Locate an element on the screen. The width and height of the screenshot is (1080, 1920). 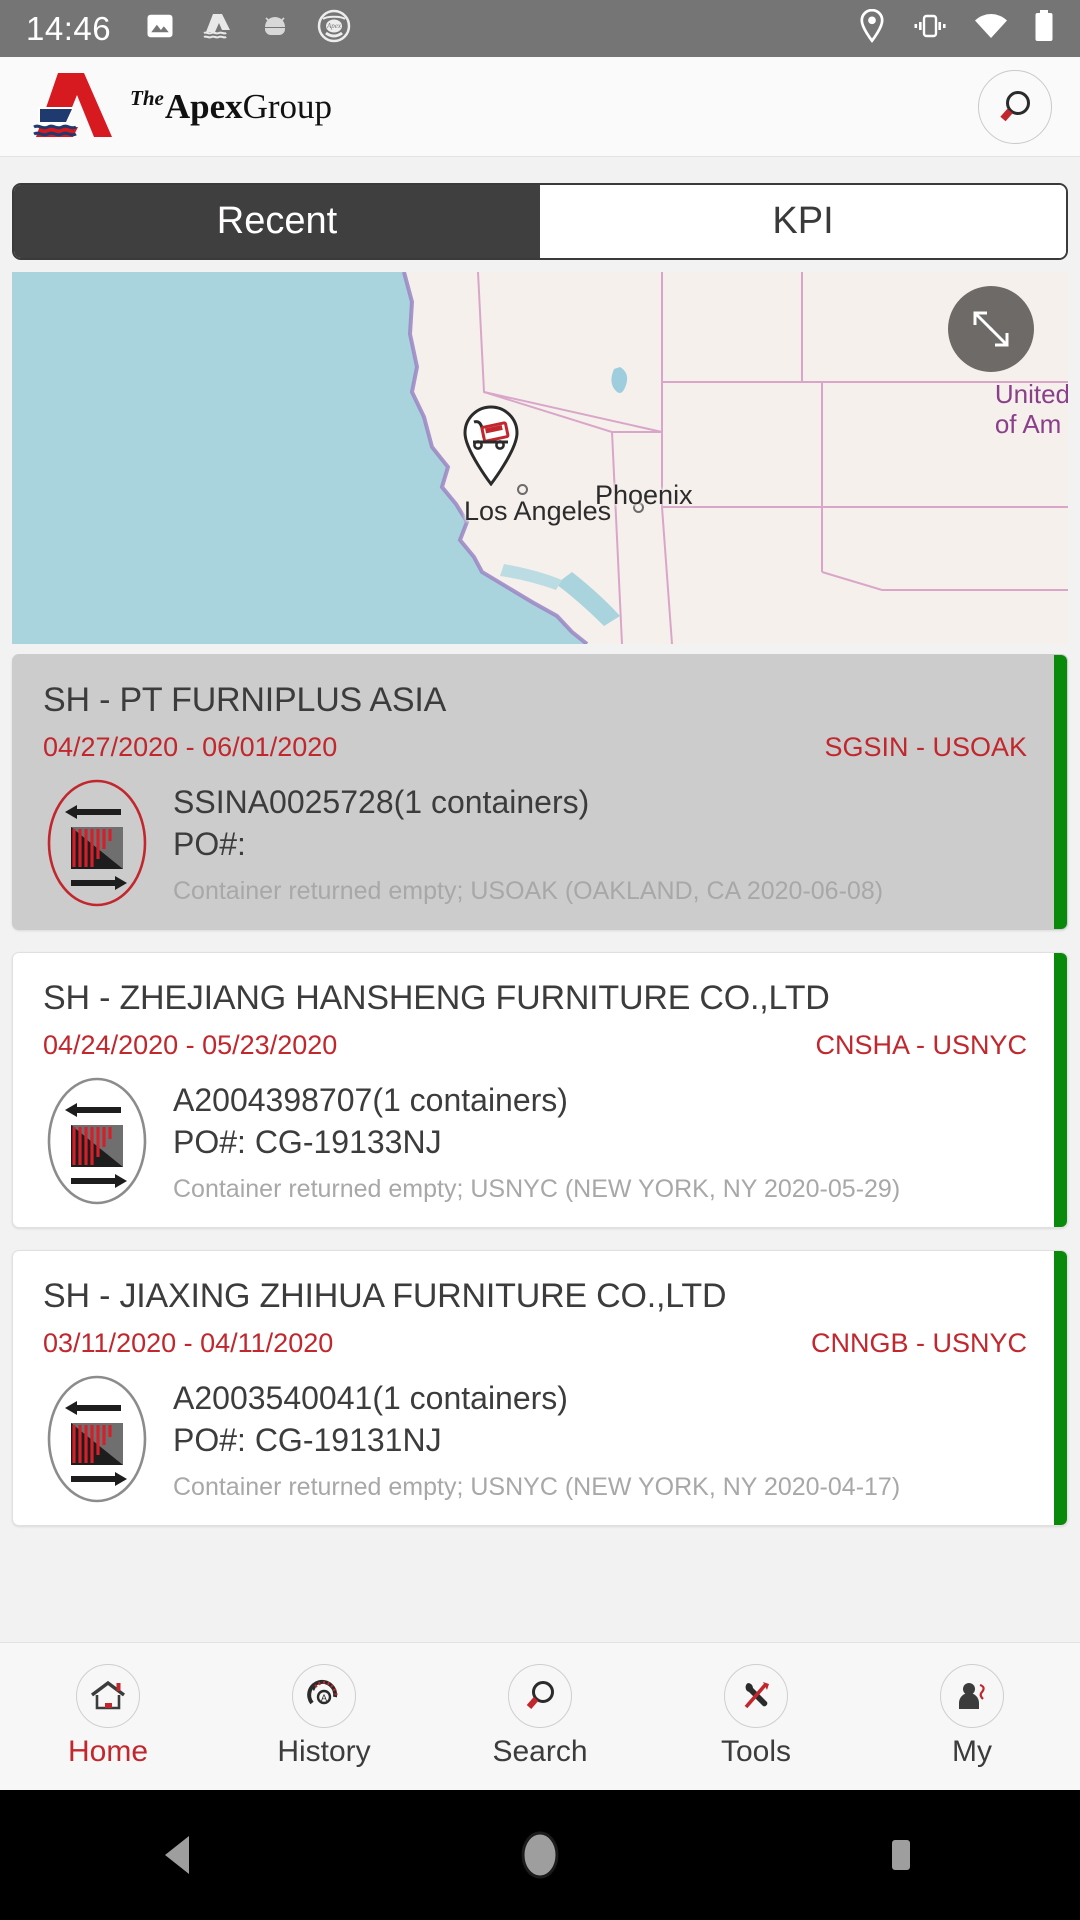
status-notification-icons: Apex is located at coordinates (249, 28).